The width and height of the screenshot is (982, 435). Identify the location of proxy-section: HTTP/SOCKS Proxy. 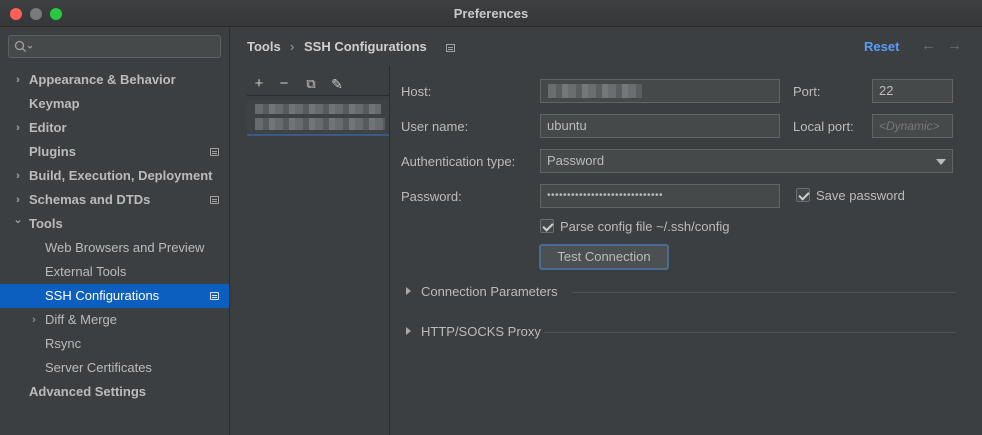
(681, 333).